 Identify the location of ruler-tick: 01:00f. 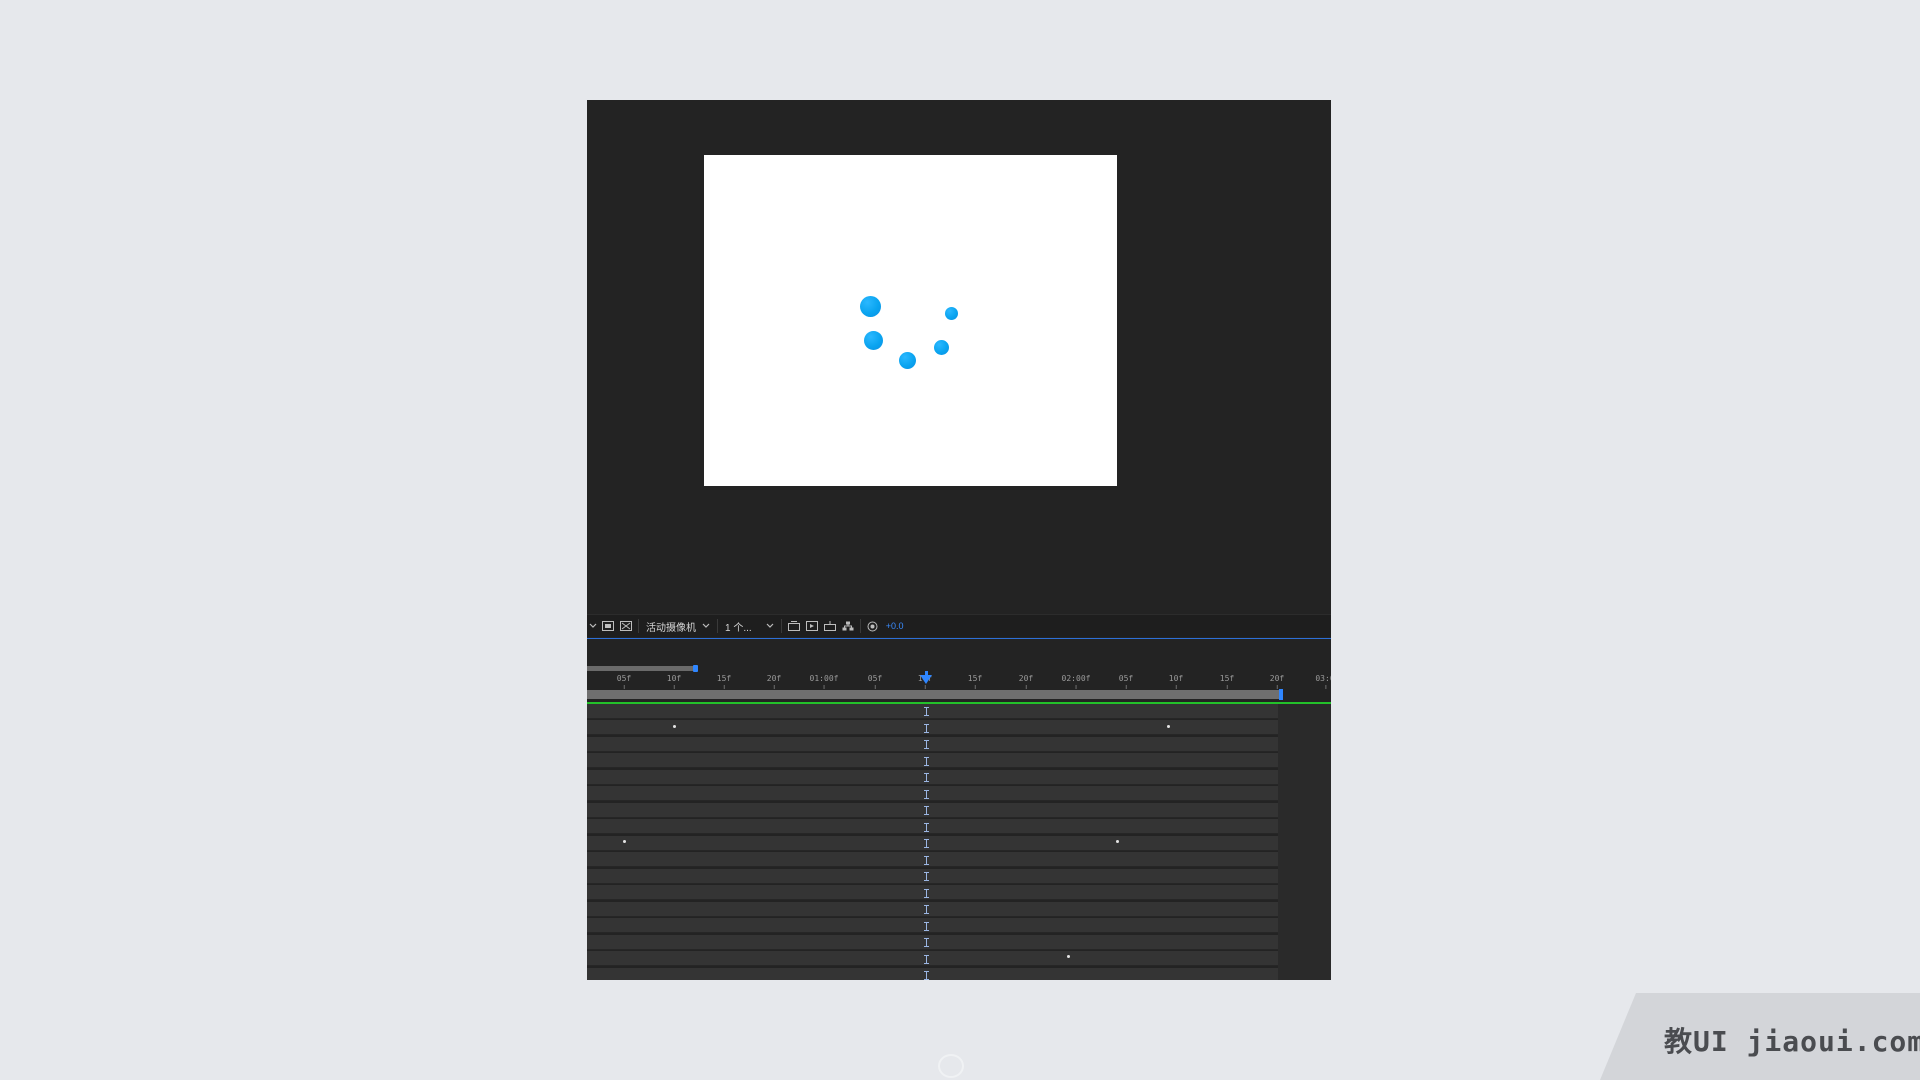
(824, 681).